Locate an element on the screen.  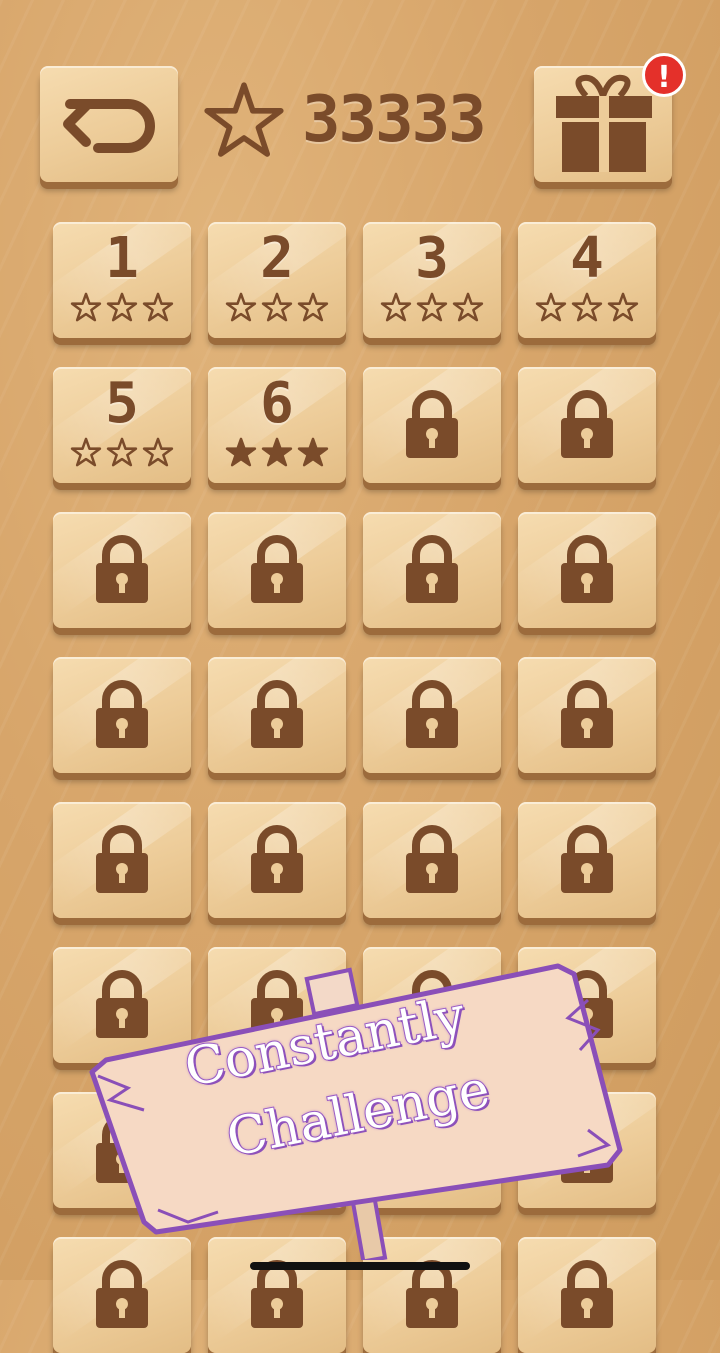
back-arrow-icon is located at coordinates (109, 126).